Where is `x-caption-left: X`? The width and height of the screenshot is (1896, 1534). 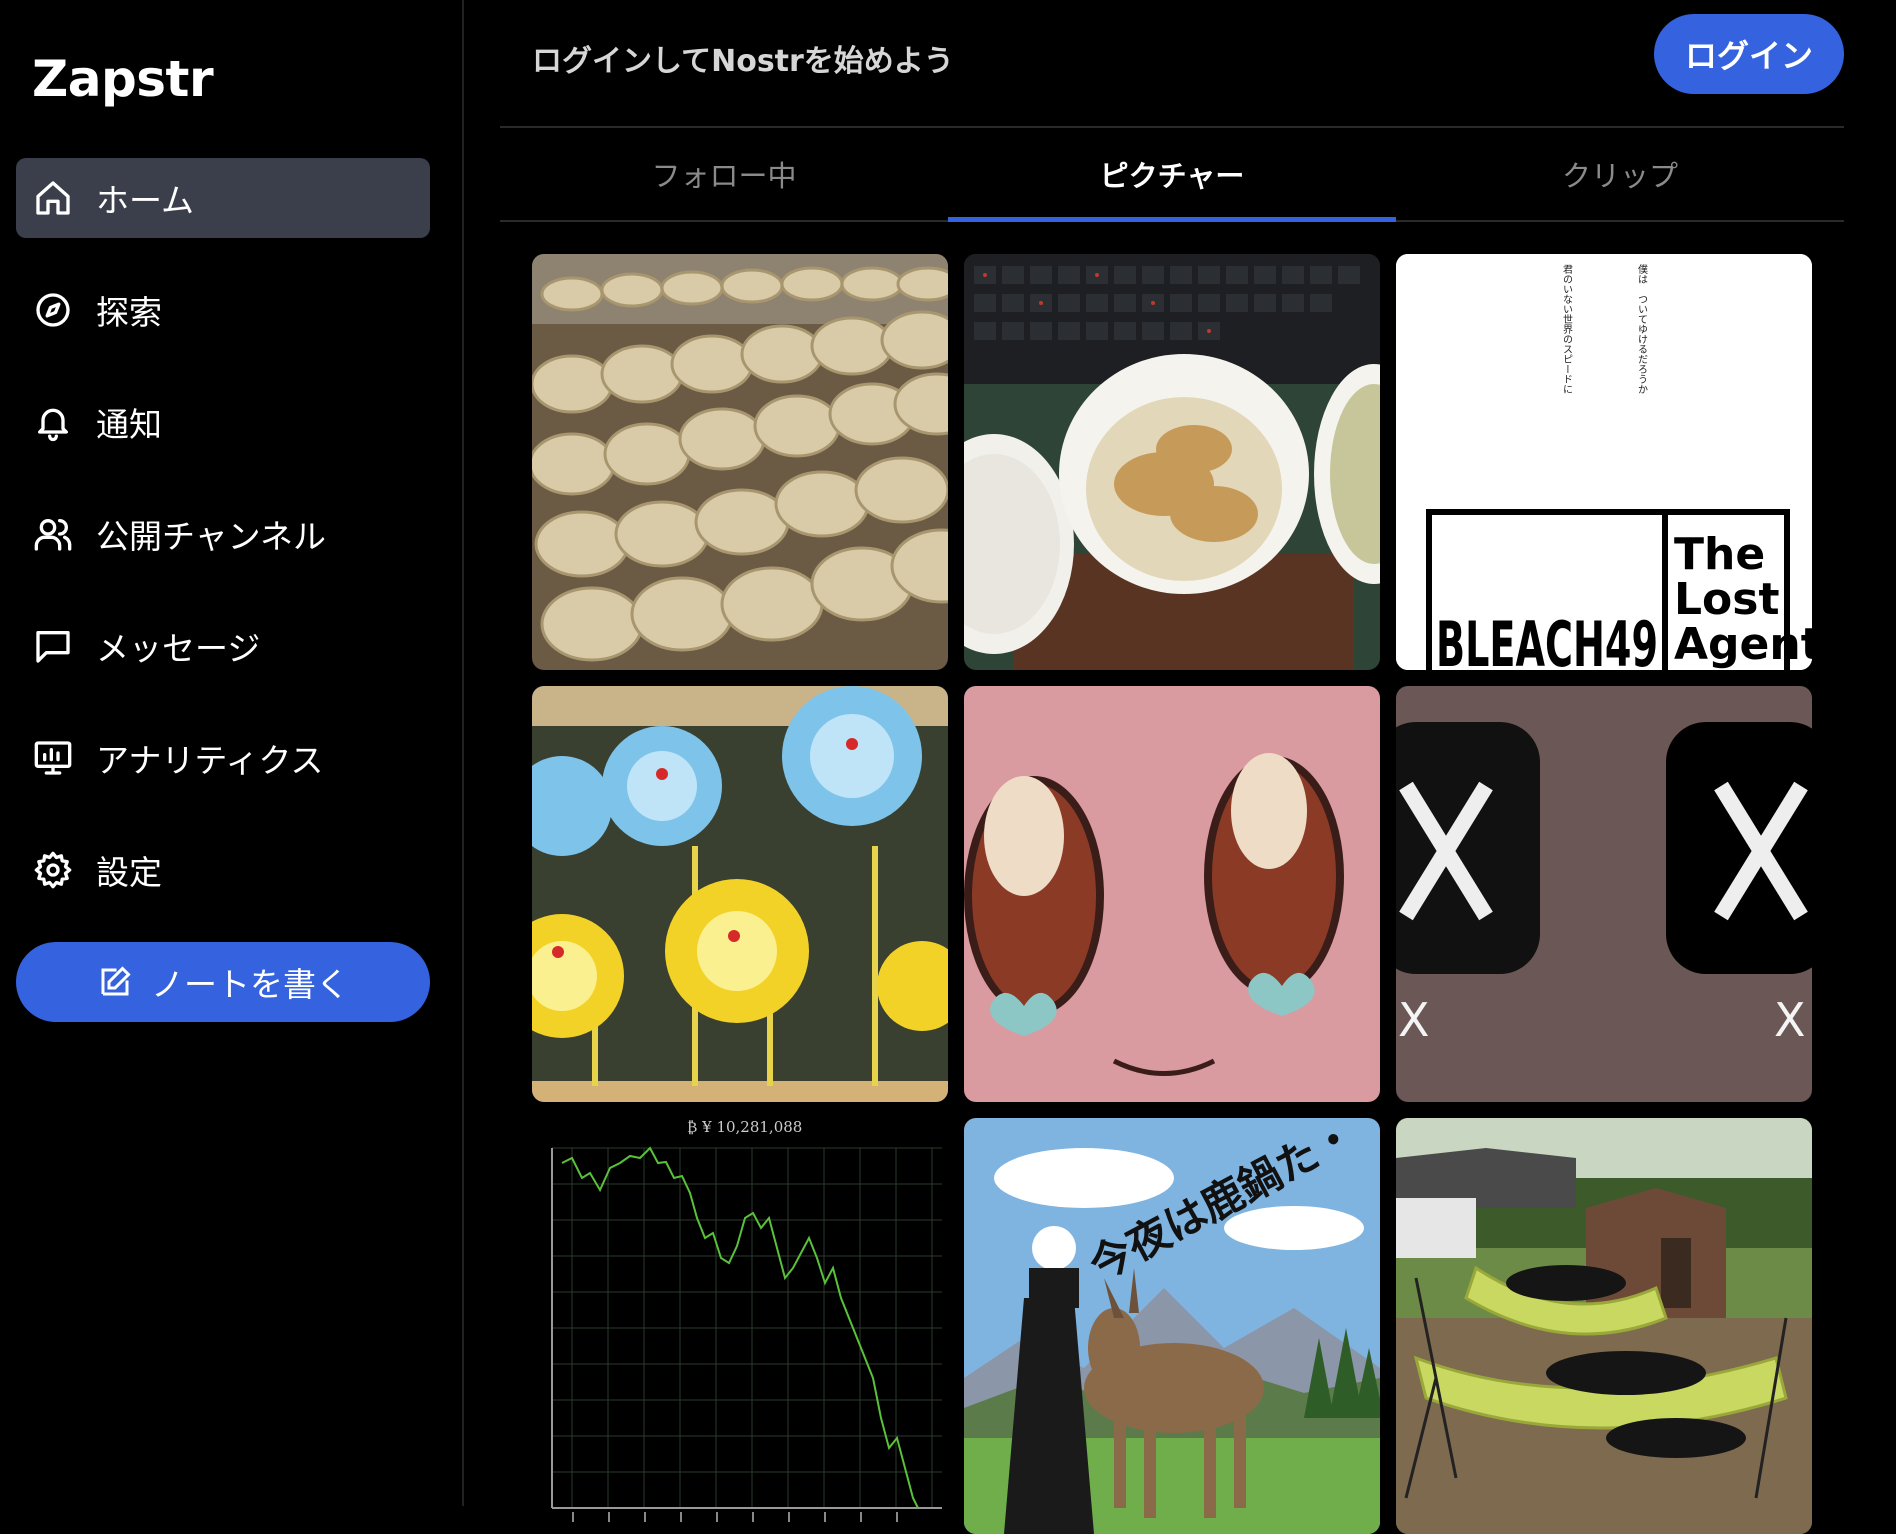
x-caption-left: X is located at coordinates (1414, 1020).